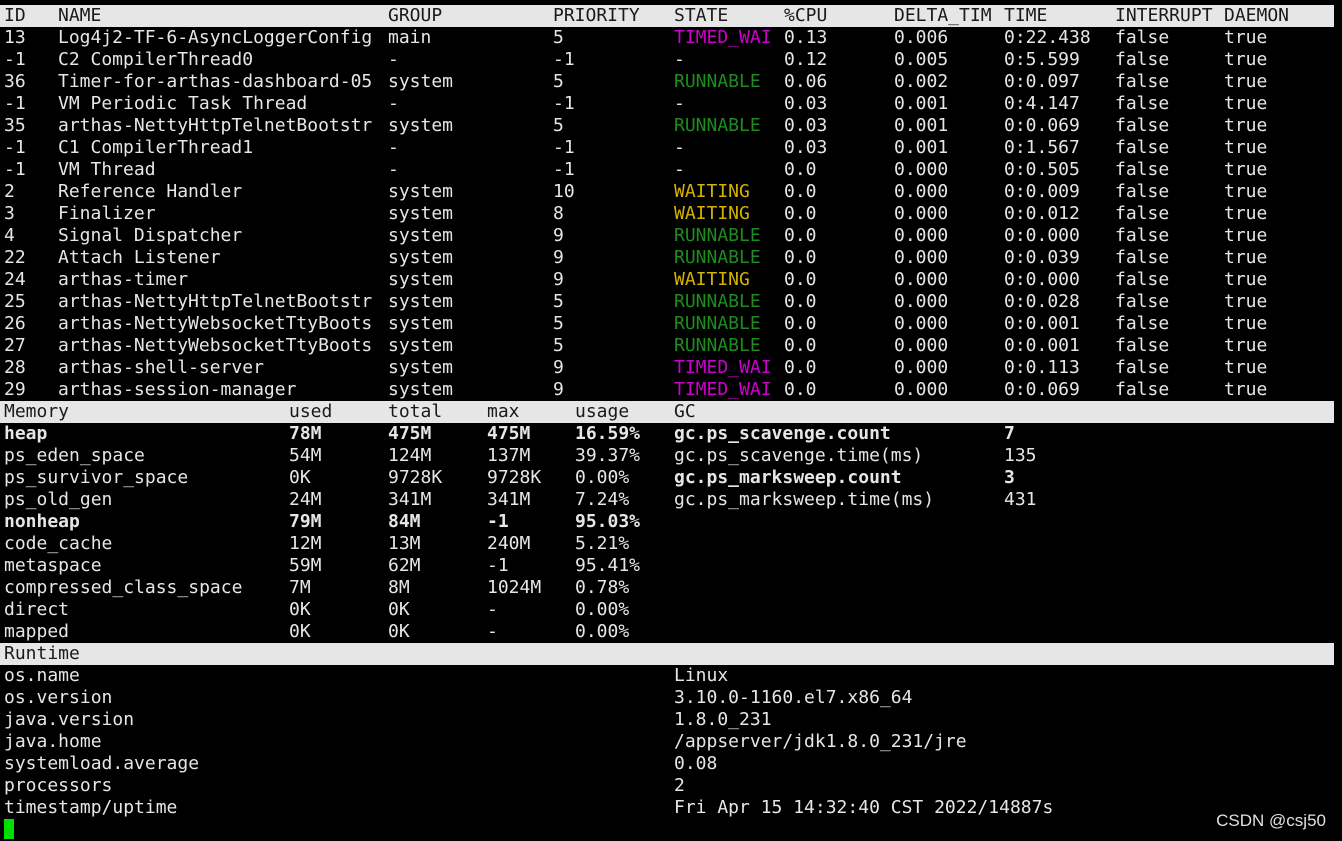  I want to click on memory-total: 8M, so click(399, 587).